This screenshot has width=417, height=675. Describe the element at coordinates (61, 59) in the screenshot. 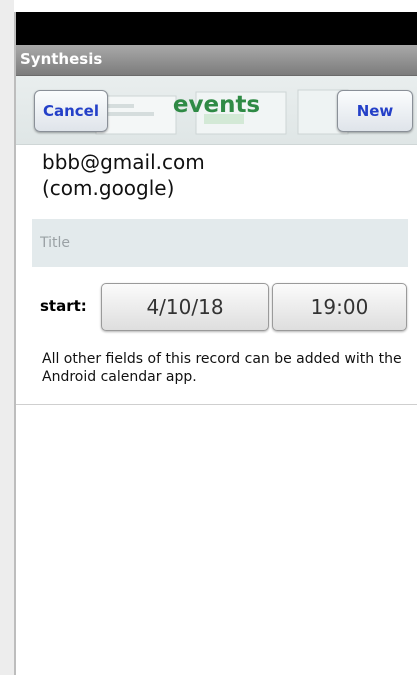

I see `app-title: Synthesis` at that location.